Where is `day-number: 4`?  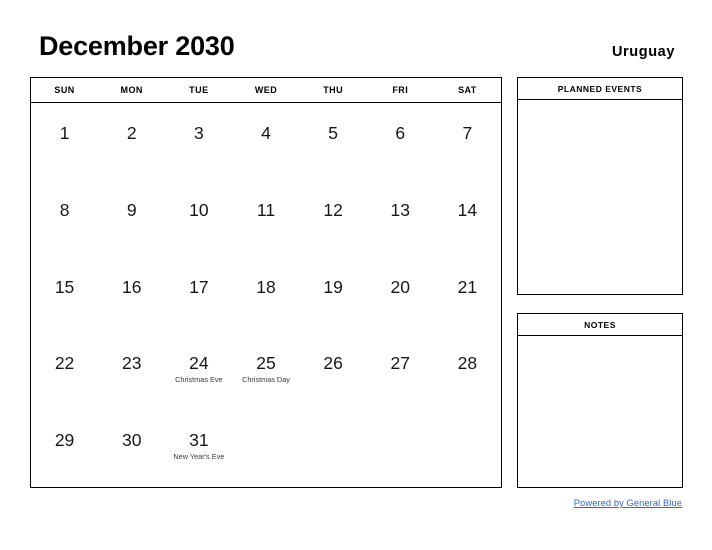
day-number: 4 is located at coordinates (266, 133).